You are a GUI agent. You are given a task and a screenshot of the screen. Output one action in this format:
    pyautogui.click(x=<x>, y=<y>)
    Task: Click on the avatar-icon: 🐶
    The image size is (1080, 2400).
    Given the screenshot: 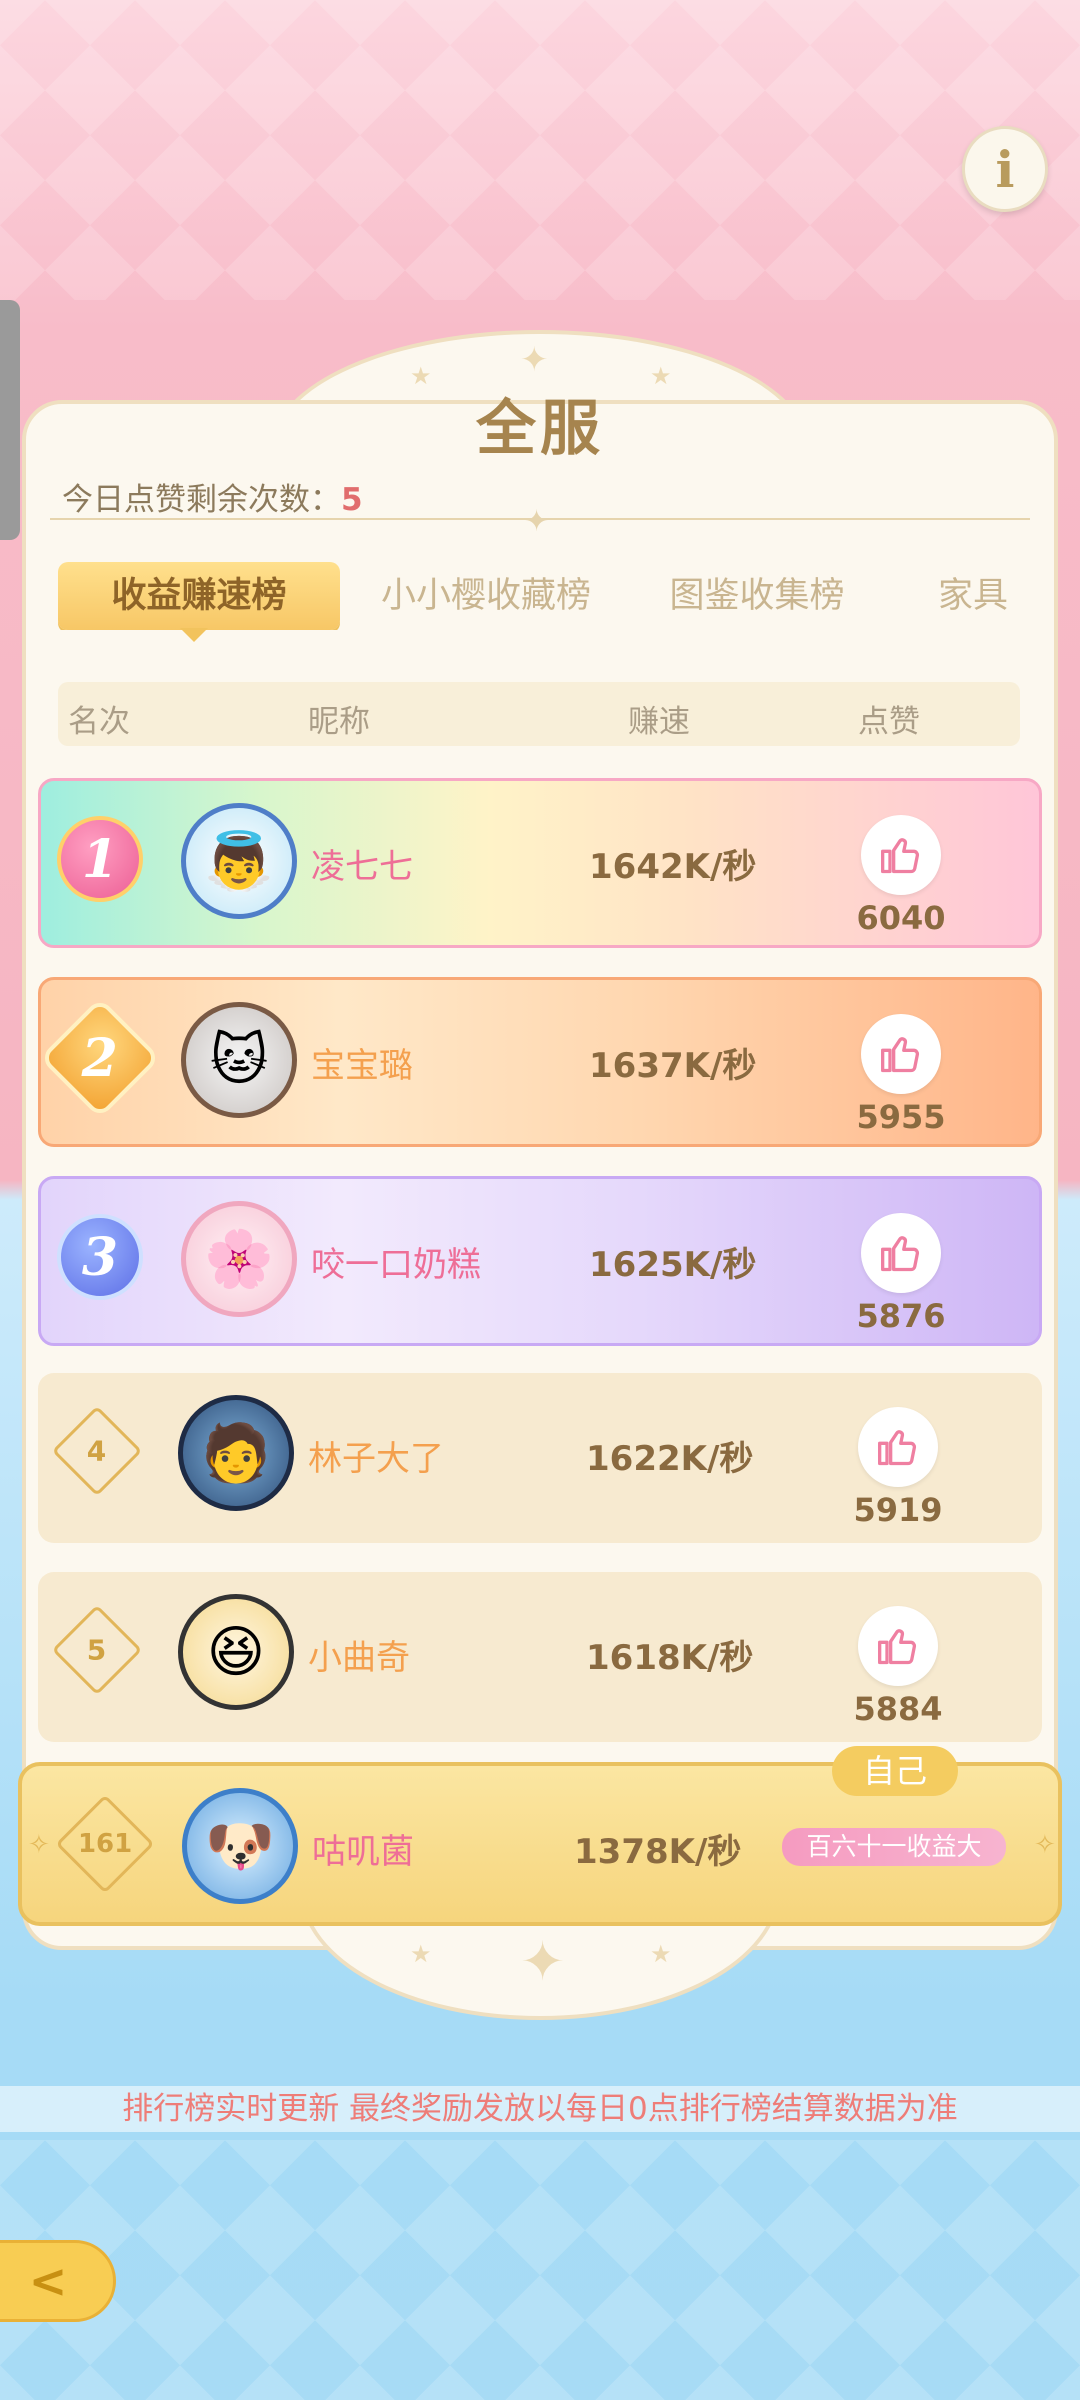 What is the action you would take?
    pyautogui.click(x=240, y=1846)
    